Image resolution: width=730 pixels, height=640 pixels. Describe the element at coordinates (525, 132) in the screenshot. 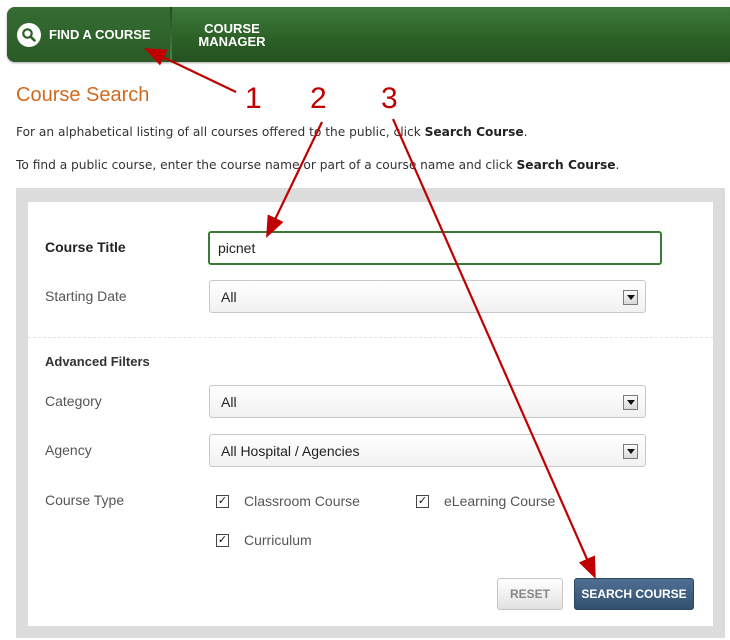

I see `intro-1-end: .` at that location.